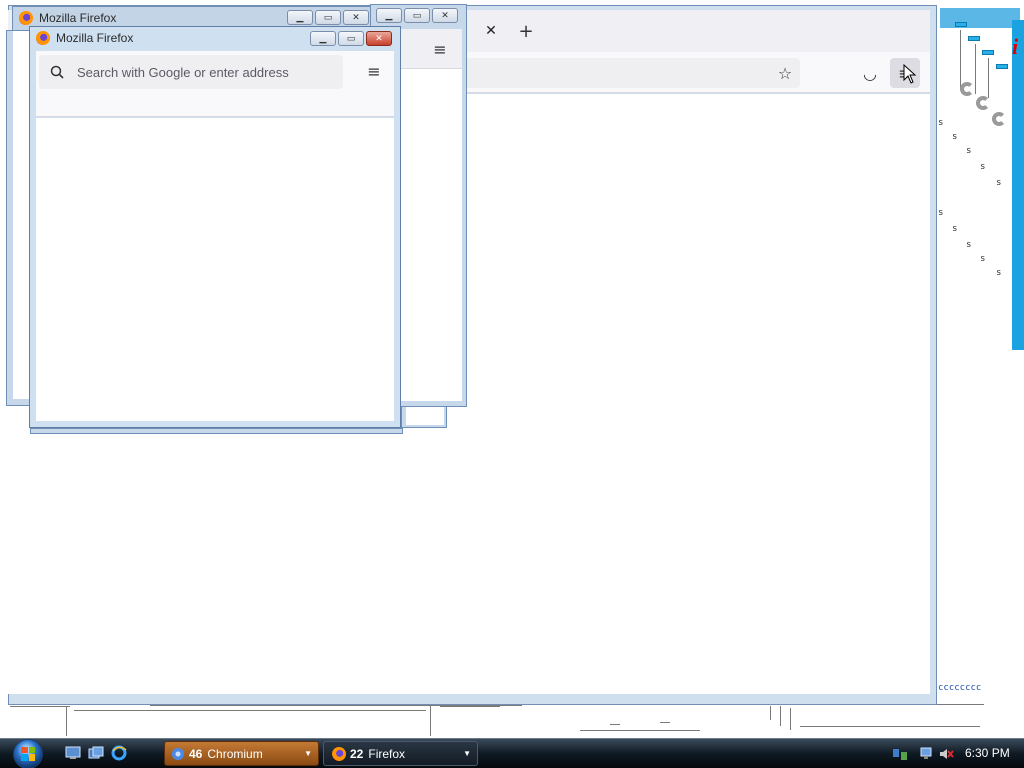 The height and width of the screenshot is (768, 1024). I want to click on plus-icon: +, so click(526, 31).